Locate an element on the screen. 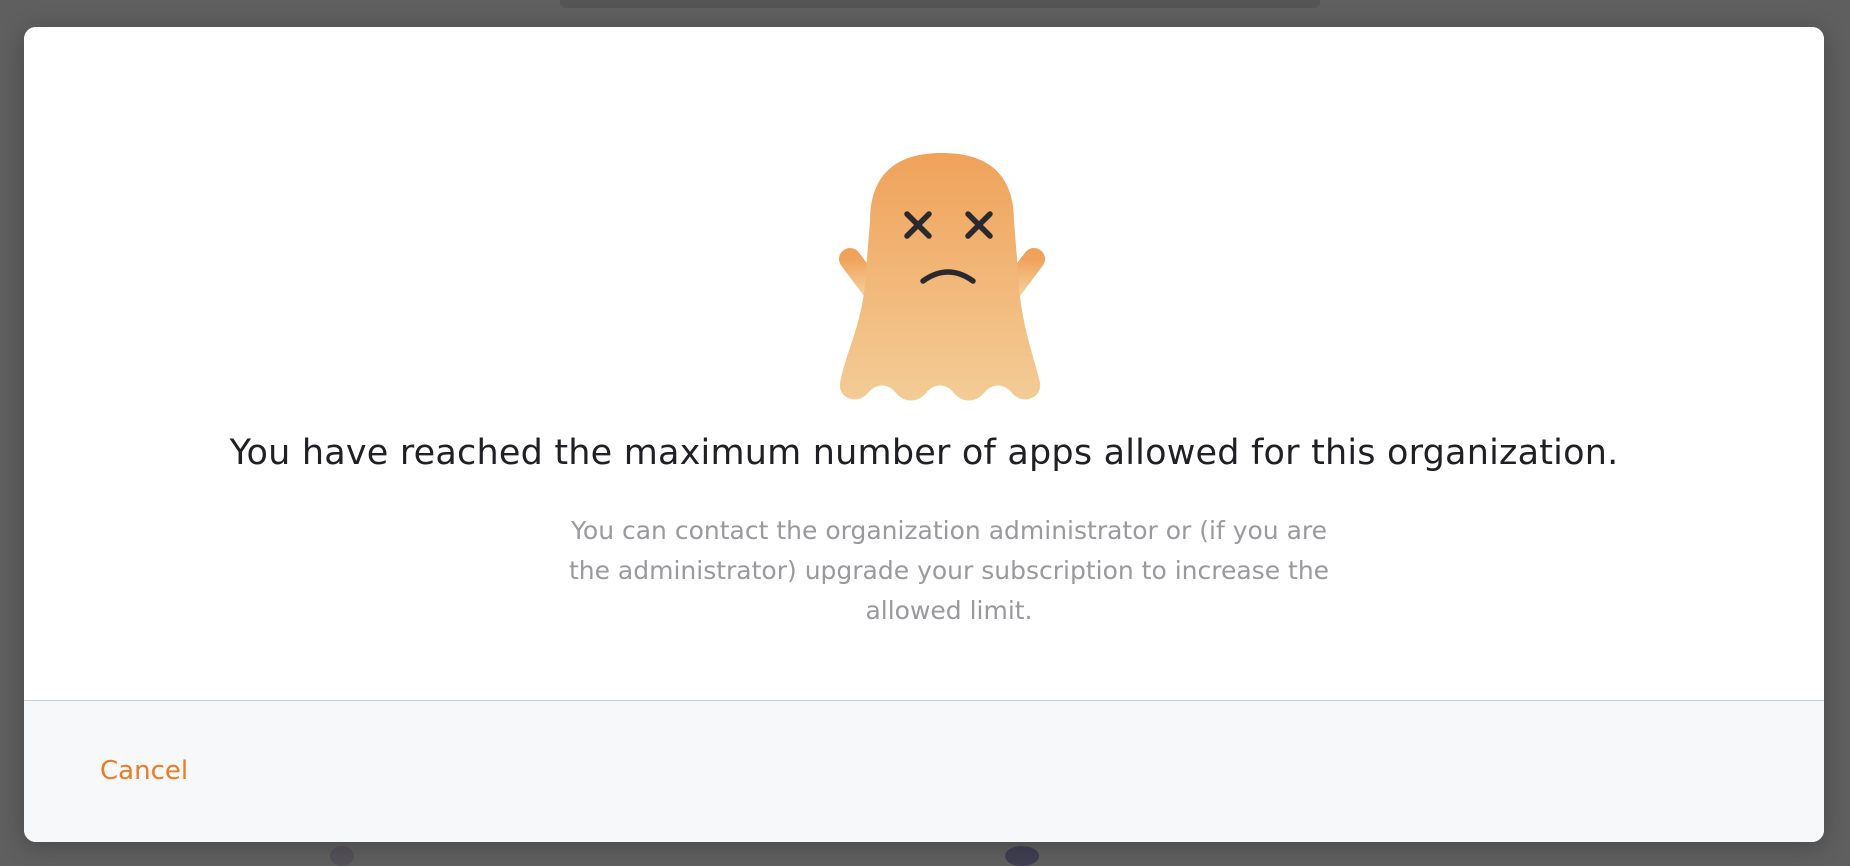 The image size is (1850, 866). sad-ghost-icon is located at coordinates (942, 277).